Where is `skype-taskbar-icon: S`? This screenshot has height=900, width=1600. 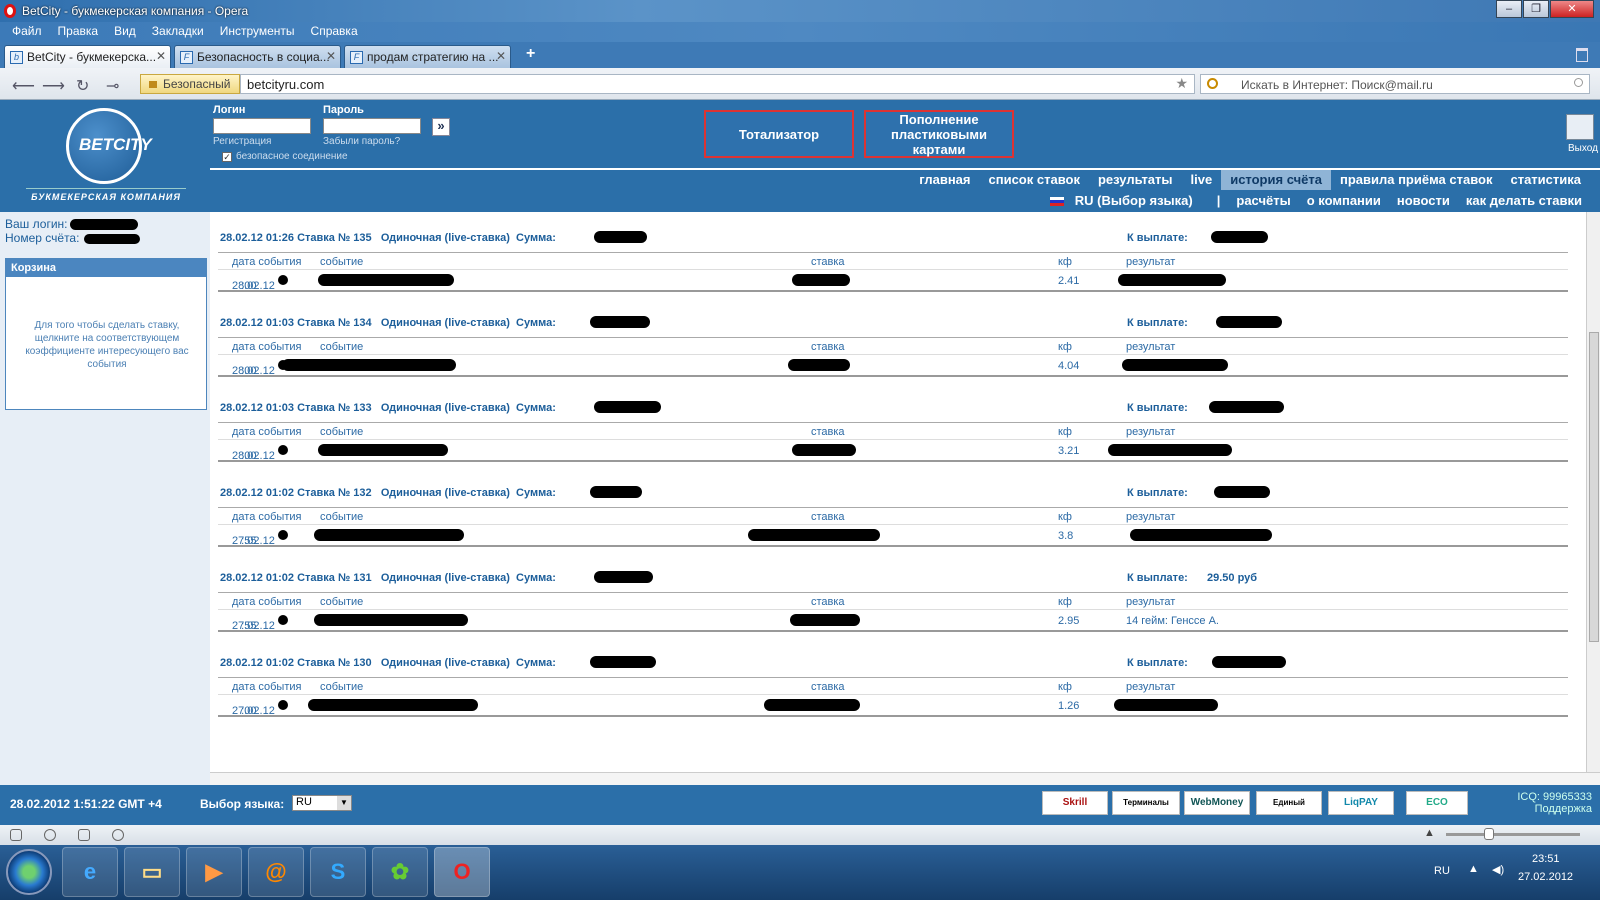 skype-taskbar-icon: S is located at coordinates (338, 872).